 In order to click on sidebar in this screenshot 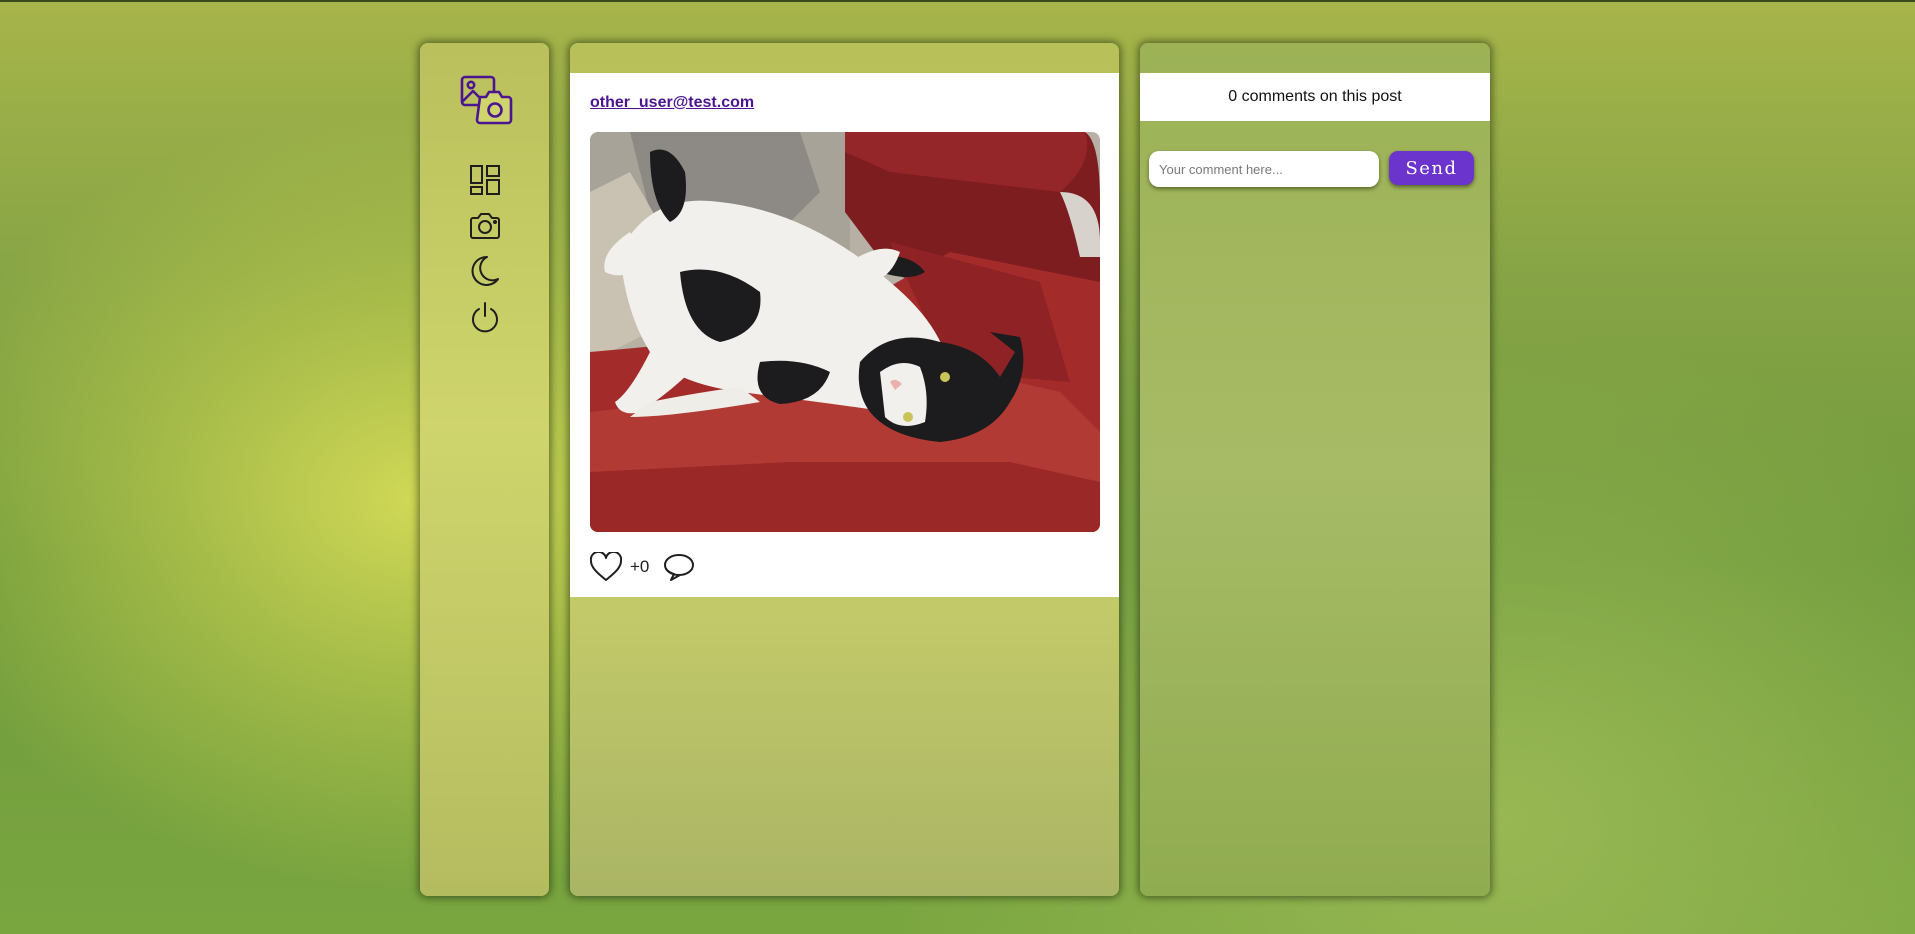, I will do `click(484, 469)`.